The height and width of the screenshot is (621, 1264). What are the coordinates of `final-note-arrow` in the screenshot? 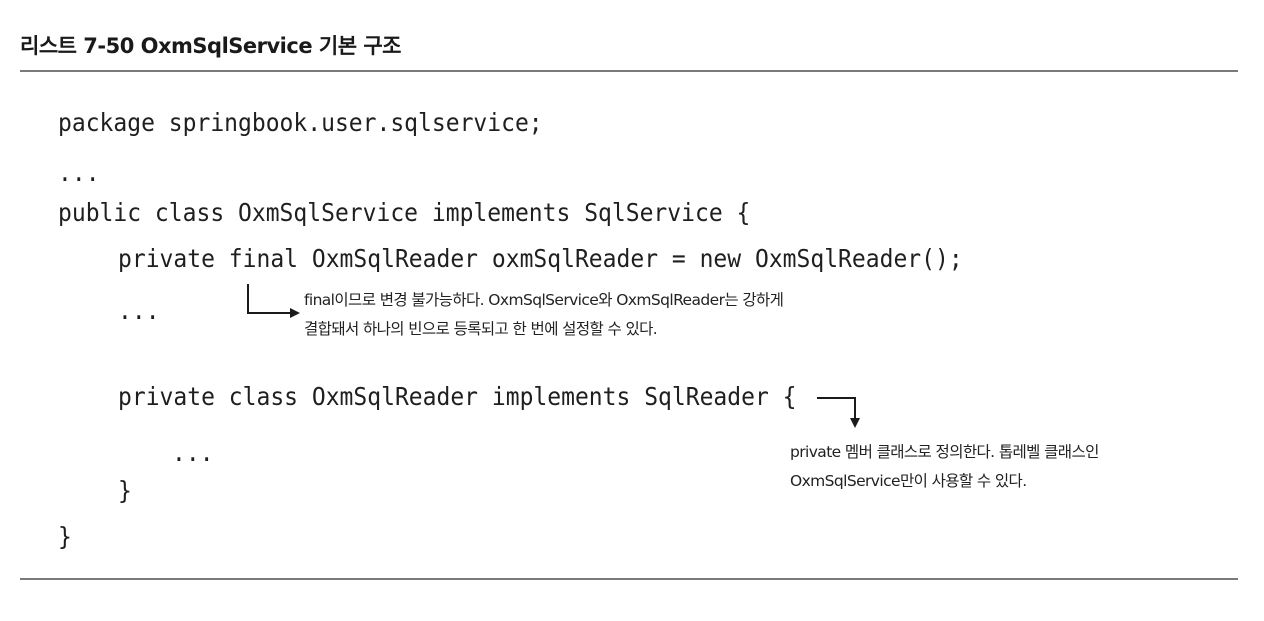 It's located at (273, 301).